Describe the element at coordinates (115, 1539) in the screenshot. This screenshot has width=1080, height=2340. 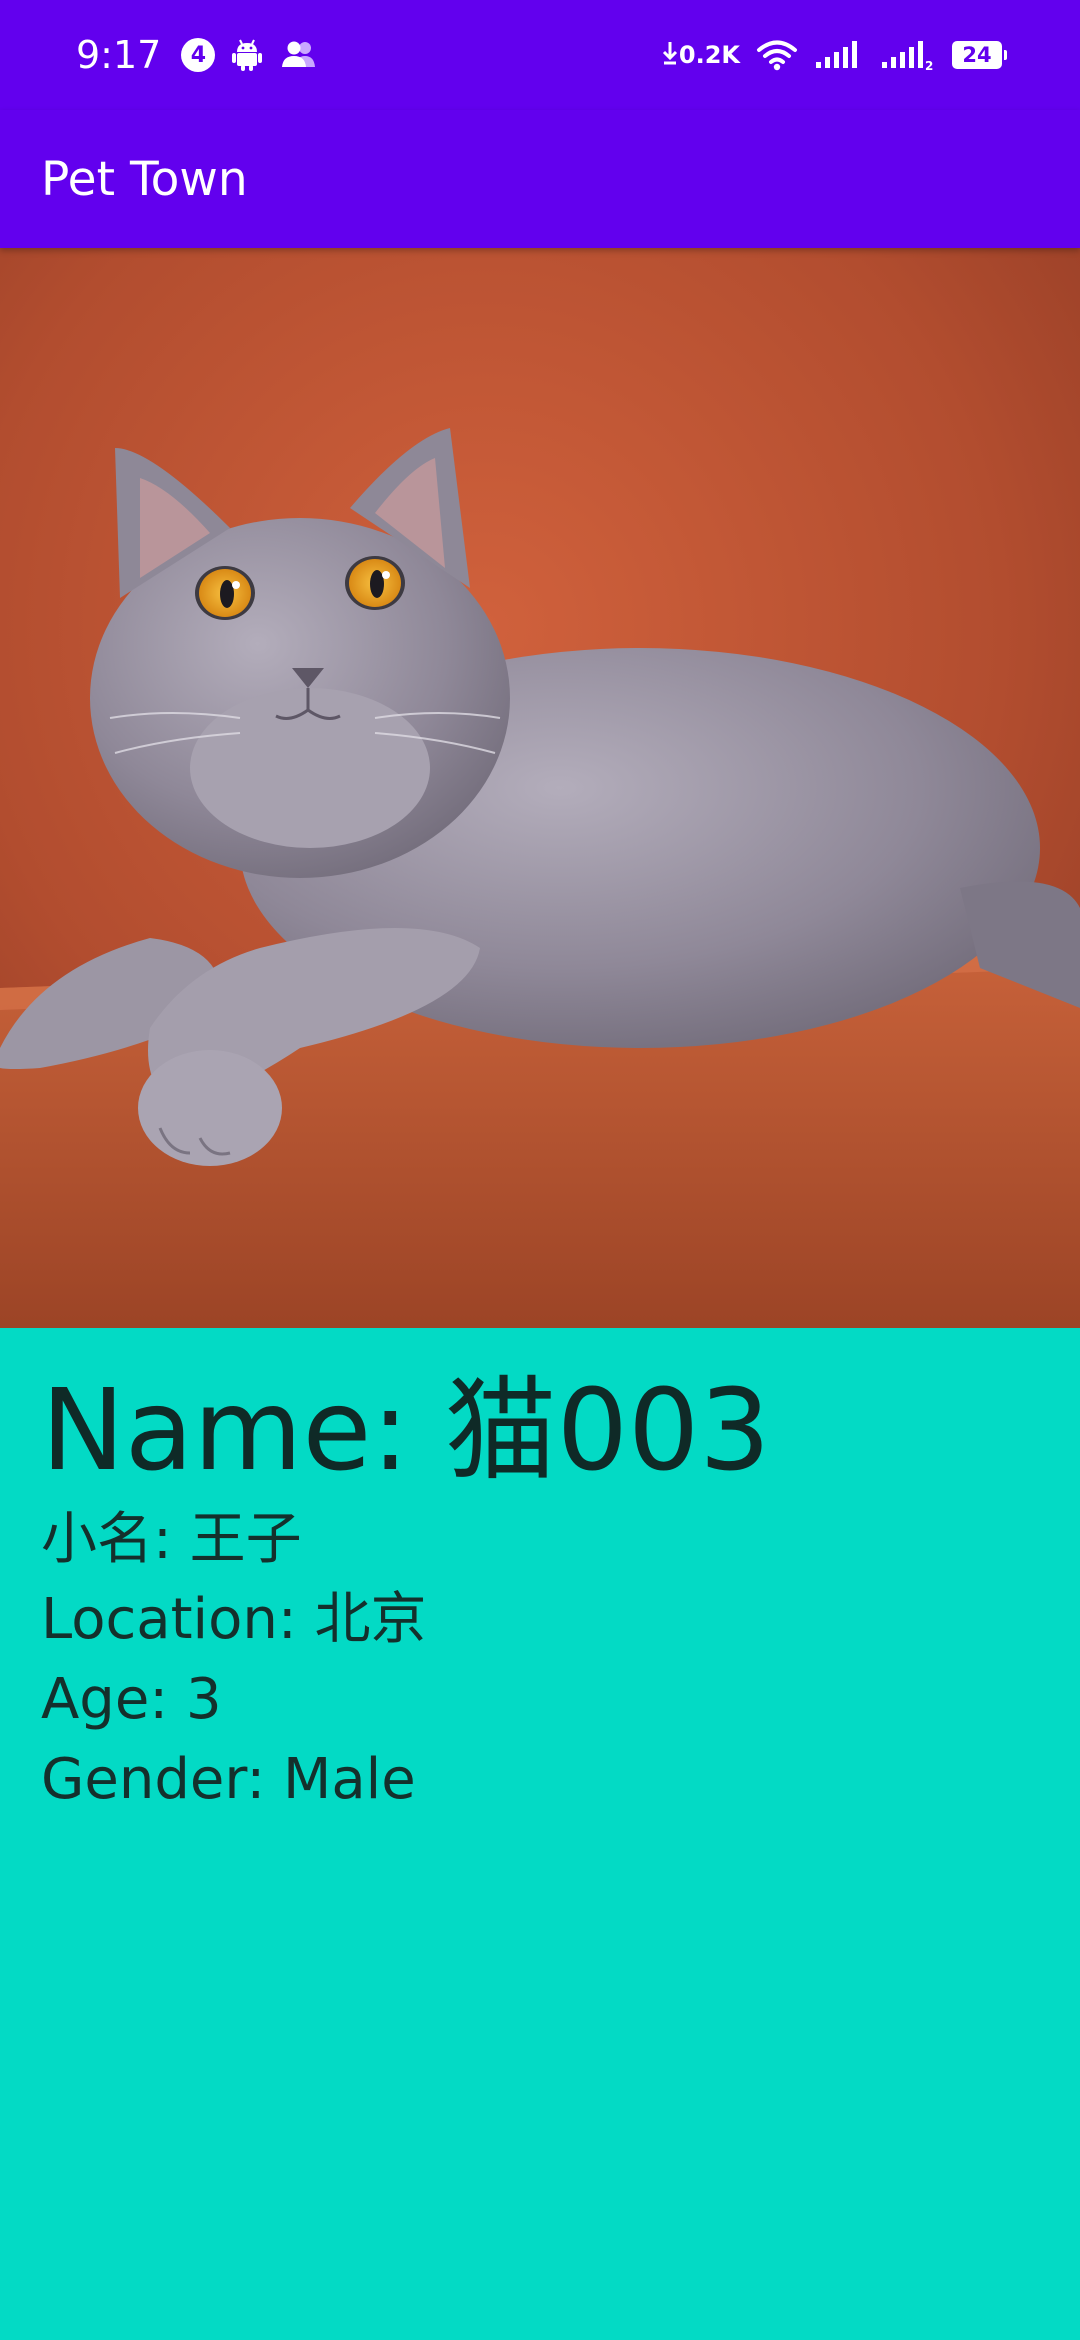
I see `pet-nickname-label: 小名:` at that location.